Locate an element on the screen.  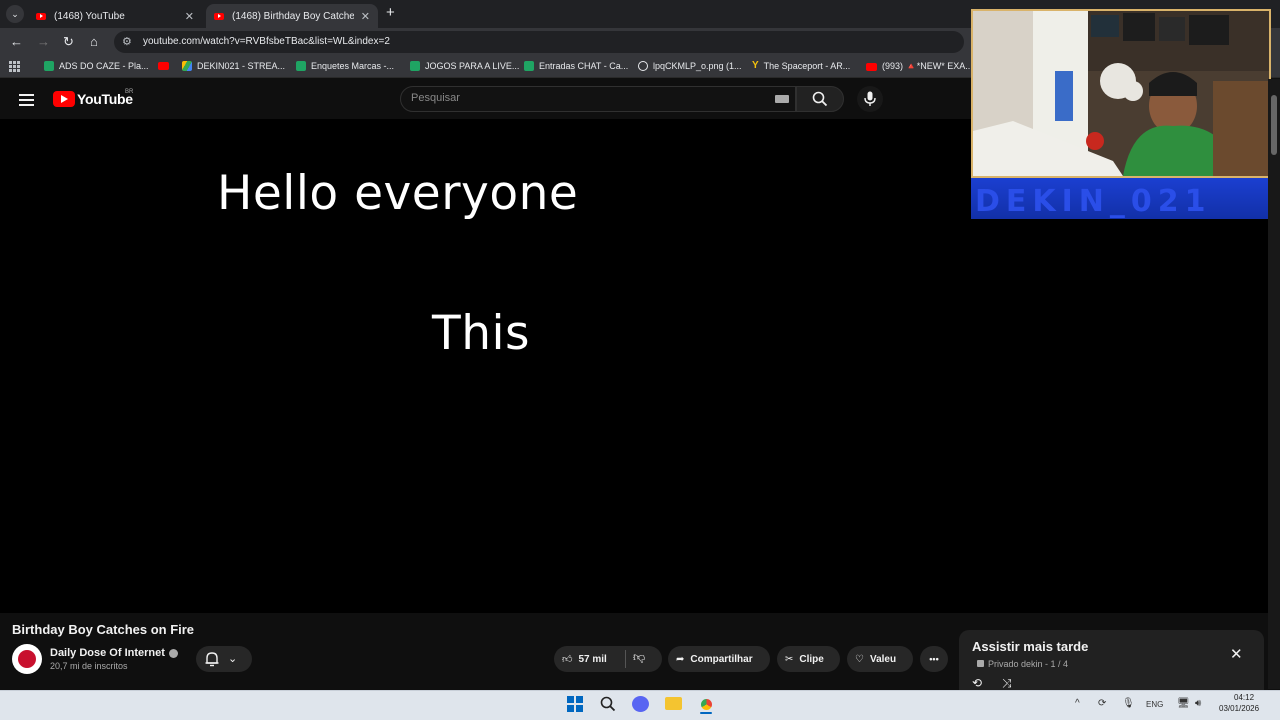
tab-youtube: (1468) YouTube ✕ is located at coordinates (115, 16).